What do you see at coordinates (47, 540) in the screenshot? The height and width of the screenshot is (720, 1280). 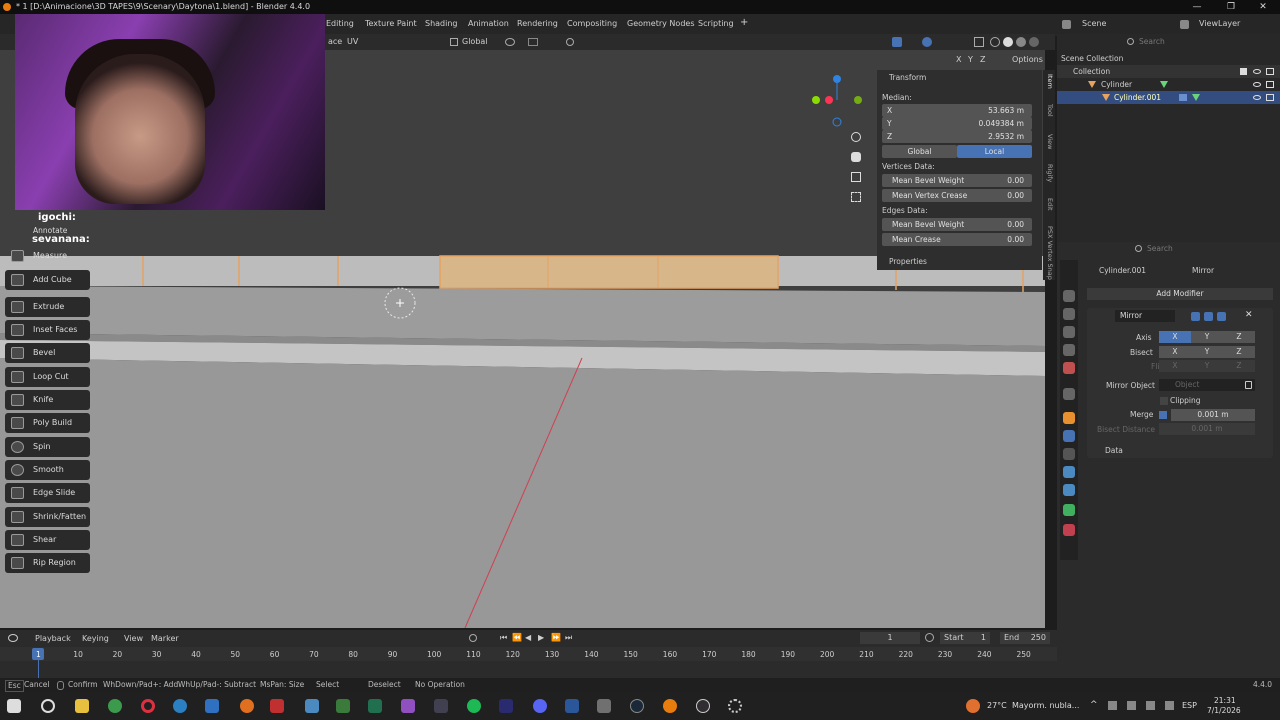 I see `tool-shear: Shear` at bounding box center [47, 540].